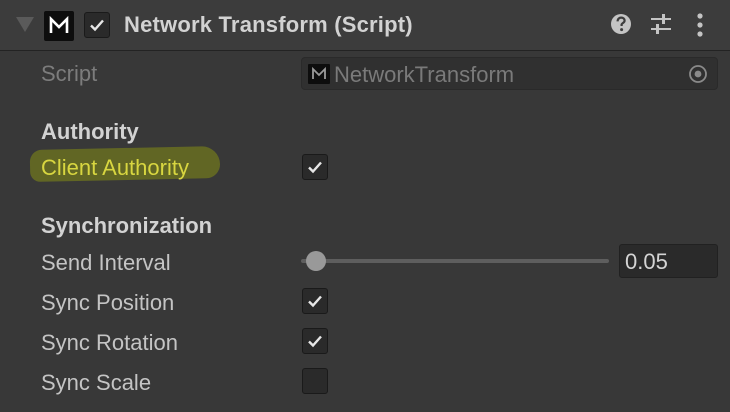 The image size is (730, 412). What do you see at coordinates (315, 381) in the screenshot?
I see `sync-scale-checkbox` at bounding box center [315, 381].